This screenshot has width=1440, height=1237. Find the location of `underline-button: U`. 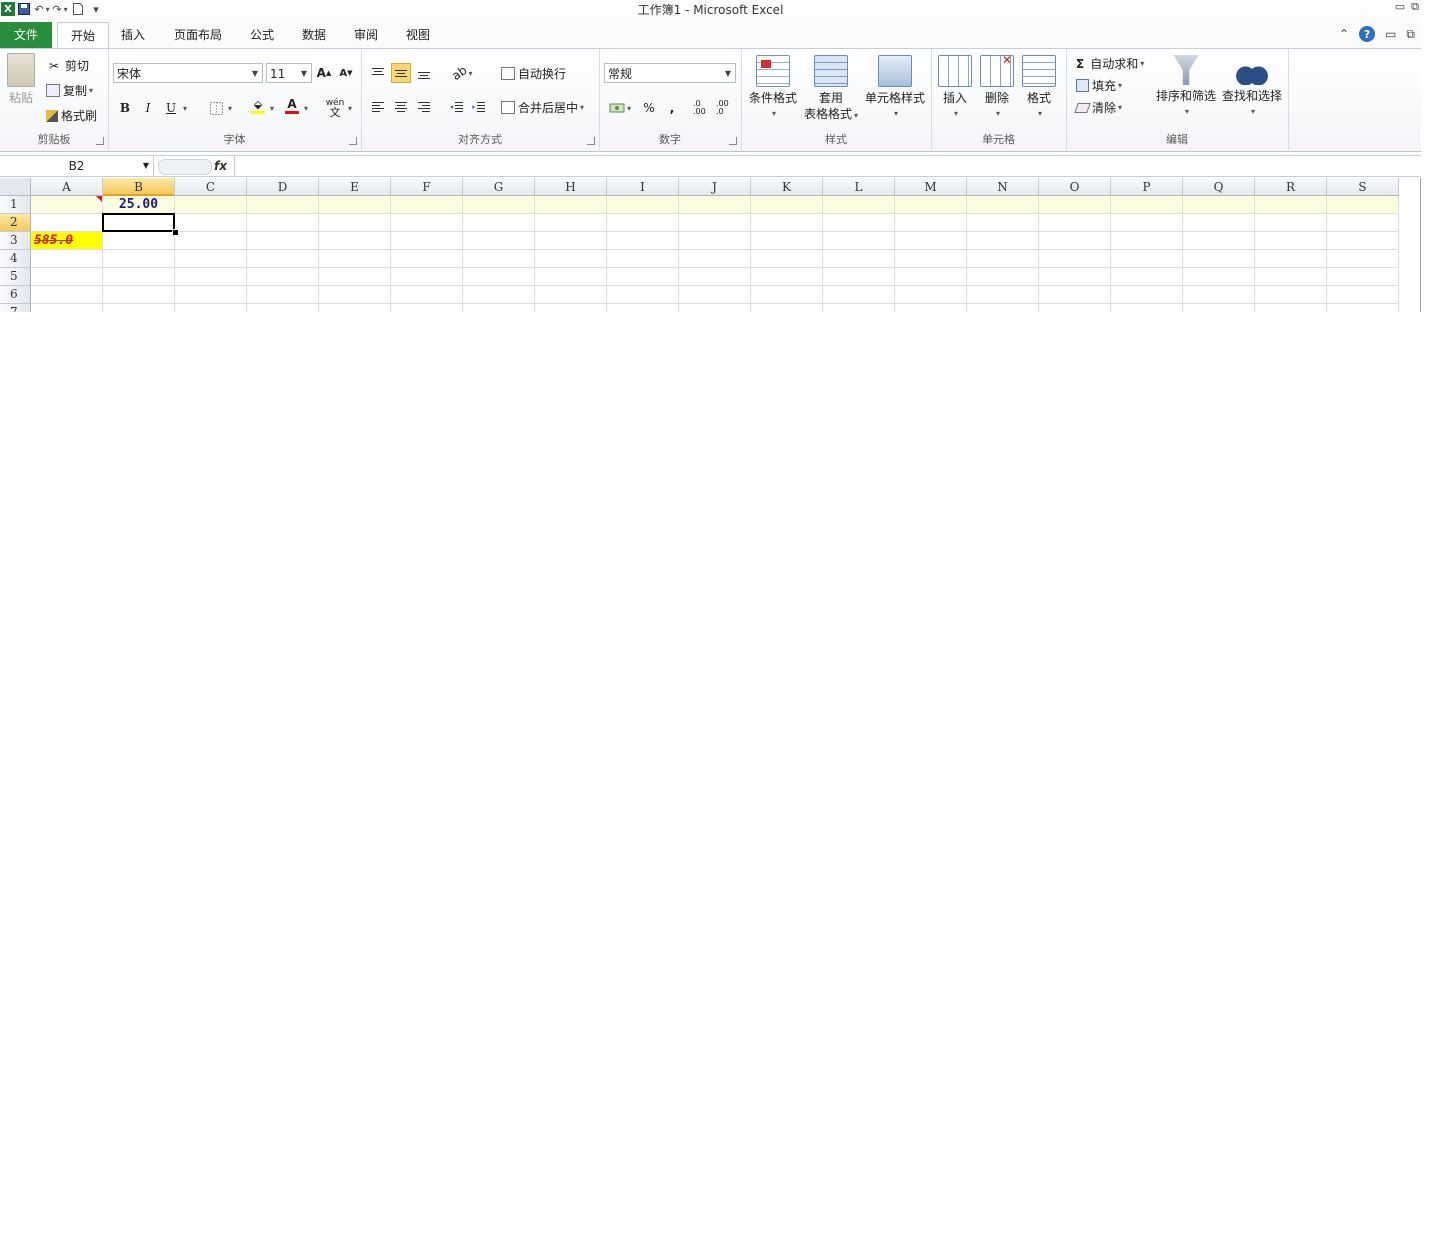

underline-button: U is located at coordinates (171, 108).